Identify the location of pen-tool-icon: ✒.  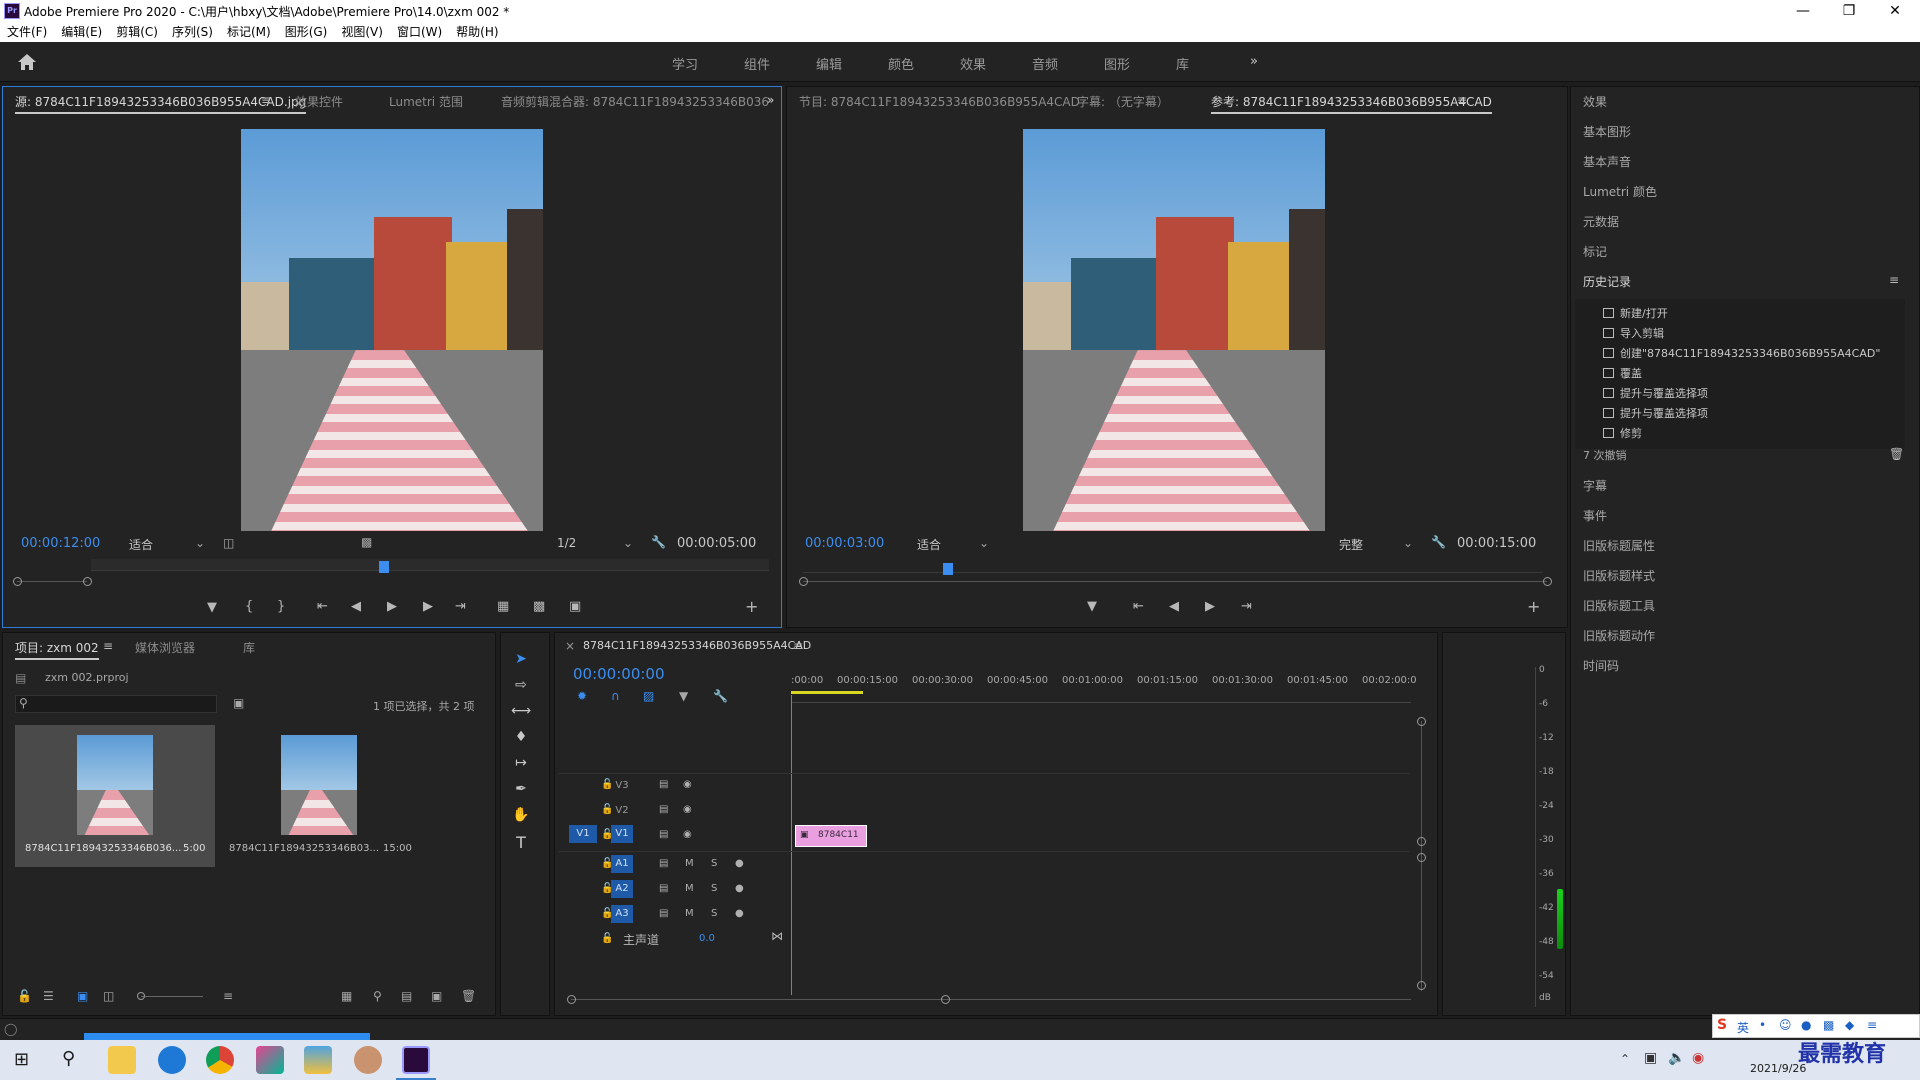
(521, 790).